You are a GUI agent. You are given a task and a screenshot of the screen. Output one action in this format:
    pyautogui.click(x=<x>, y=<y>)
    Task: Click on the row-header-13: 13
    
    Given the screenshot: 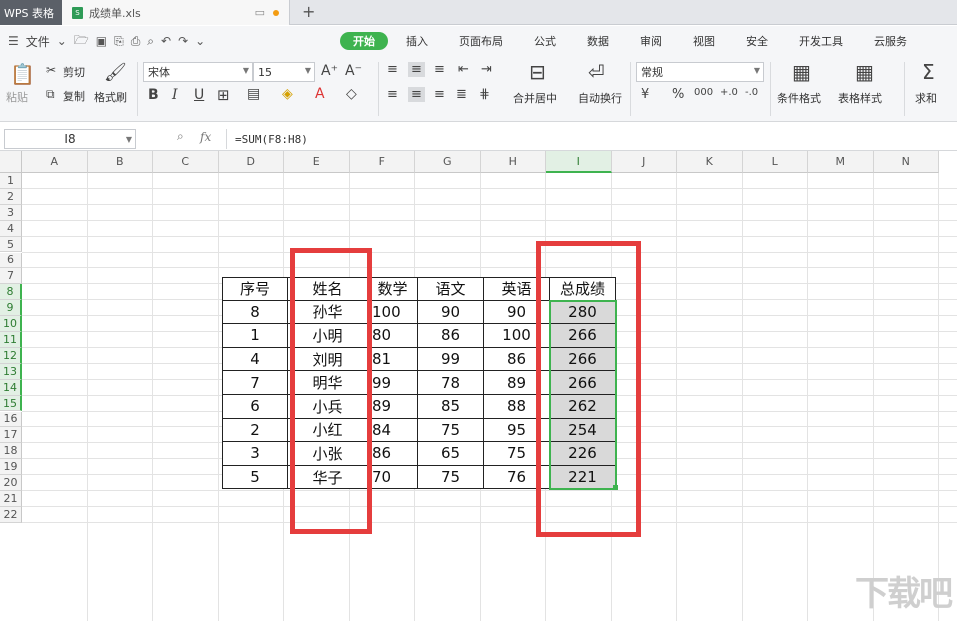 What is the action you would take?
    pyautogui.click(x=11, y=371)
    